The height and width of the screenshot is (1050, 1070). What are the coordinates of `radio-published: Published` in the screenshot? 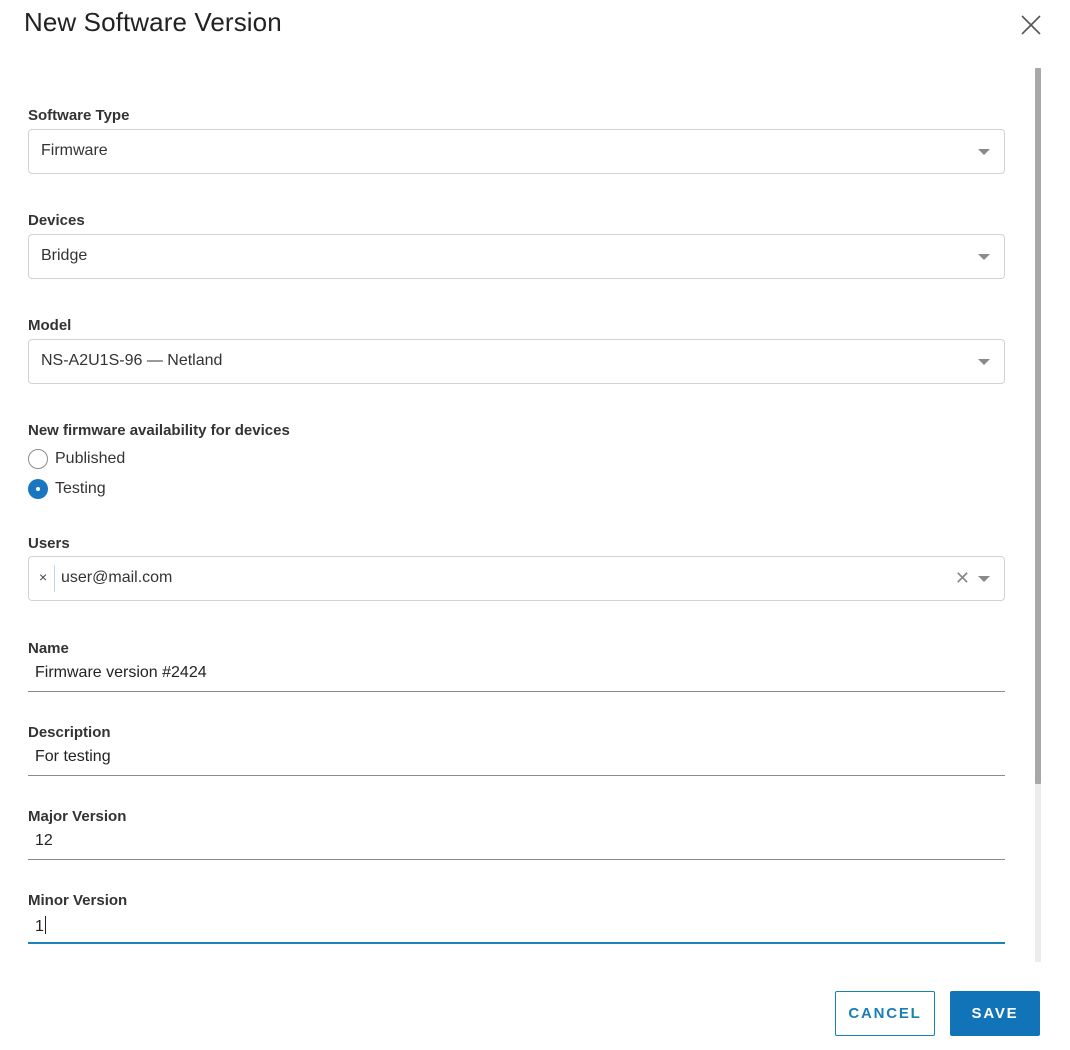 It's located at (76, 459).